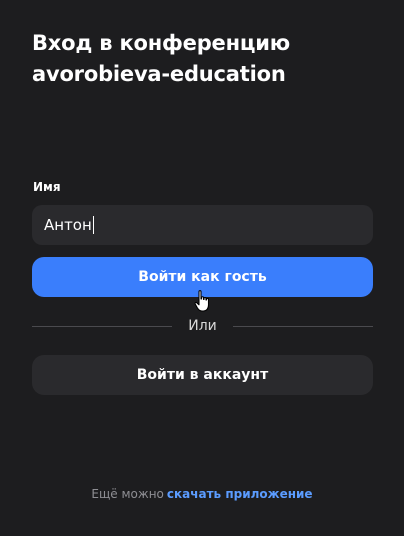  Describe the element at coordinates (207, 59) in the screenshot. I see `page-title: Вход в конференцию avorobieva-education` at that location.